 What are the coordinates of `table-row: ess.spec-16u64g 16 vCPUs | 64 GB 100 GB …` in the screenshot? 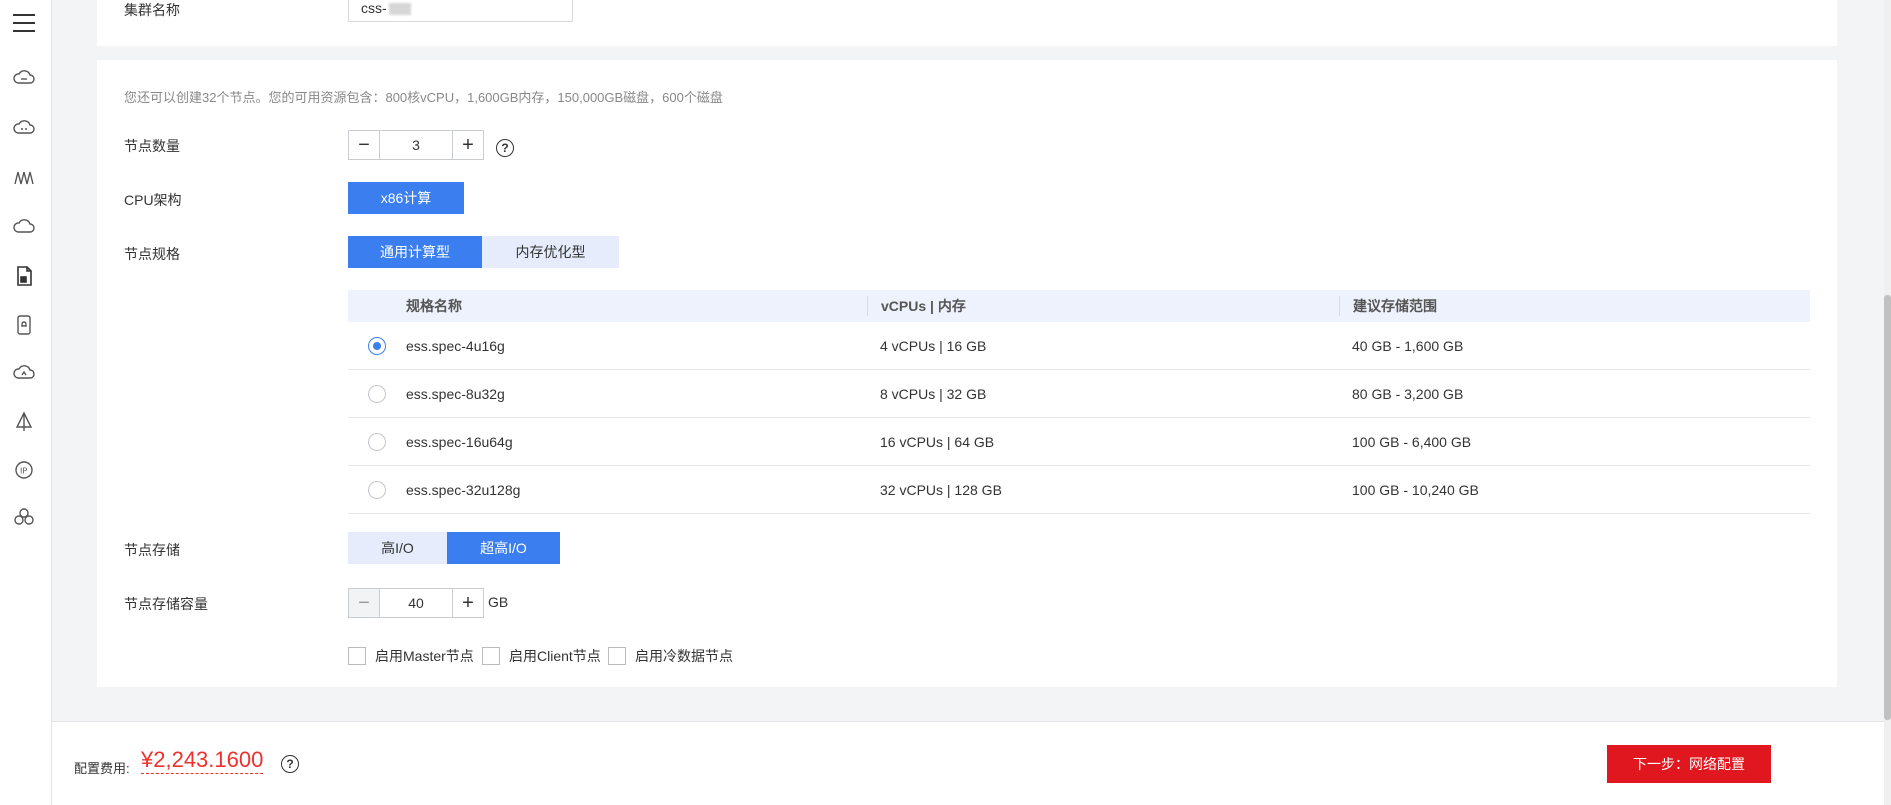 It's located at (1079, 442).